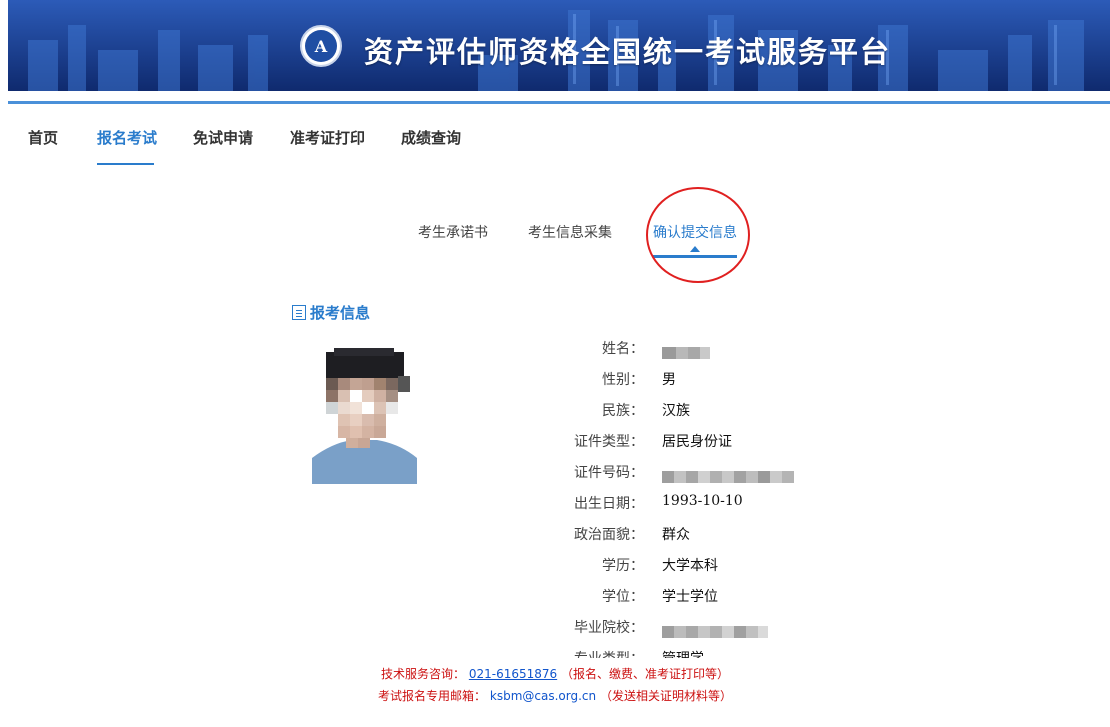  I want to click on info-value: 学士学位, so click(690, 597).